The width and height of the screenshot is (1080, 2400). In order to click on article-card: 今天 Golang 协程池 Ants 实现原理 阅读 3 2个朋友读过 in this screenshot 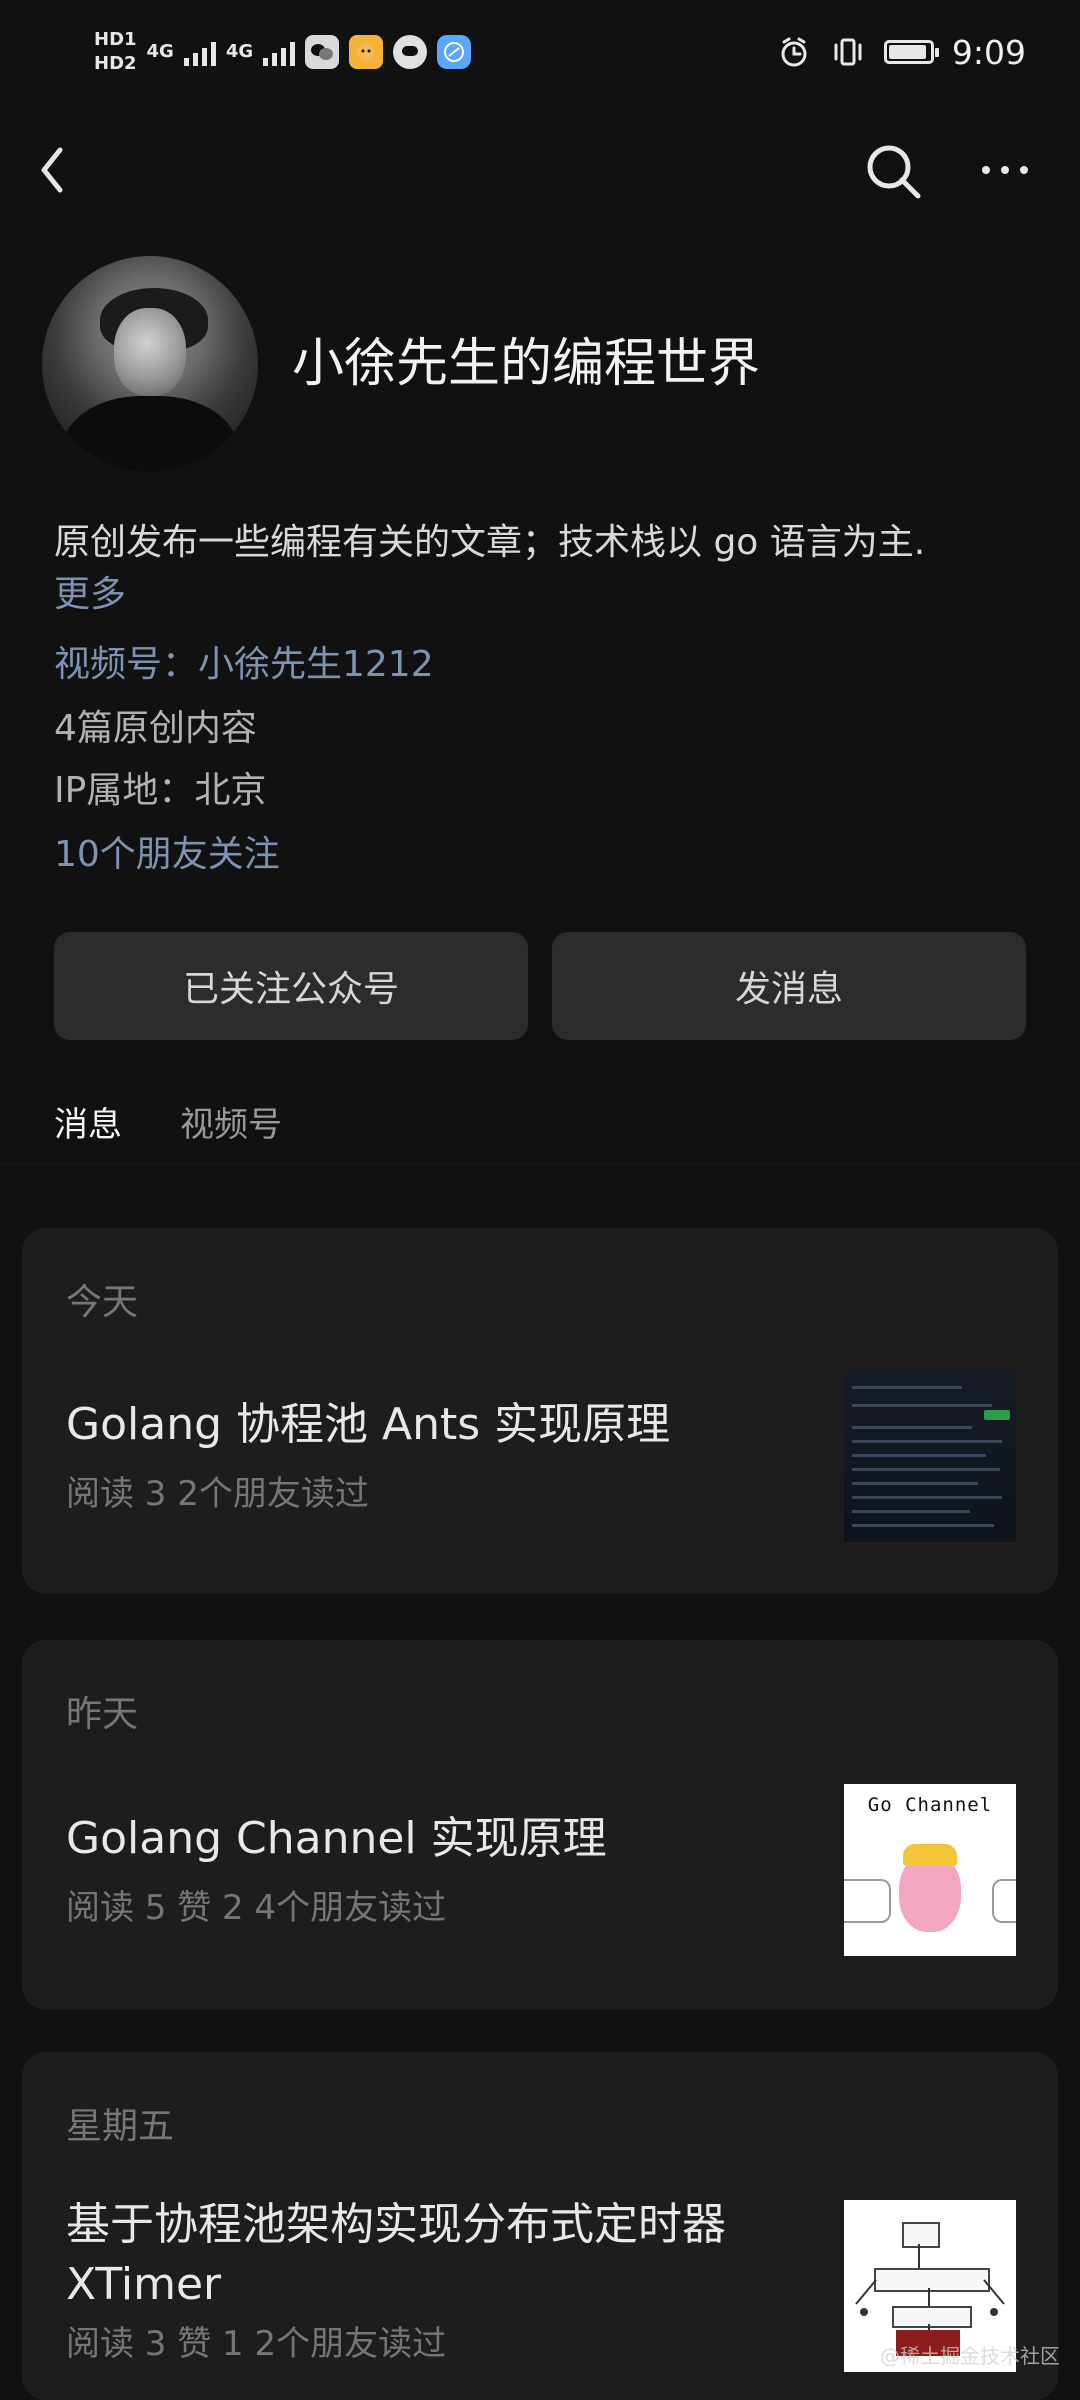, I will do `click(540, 1411)`.